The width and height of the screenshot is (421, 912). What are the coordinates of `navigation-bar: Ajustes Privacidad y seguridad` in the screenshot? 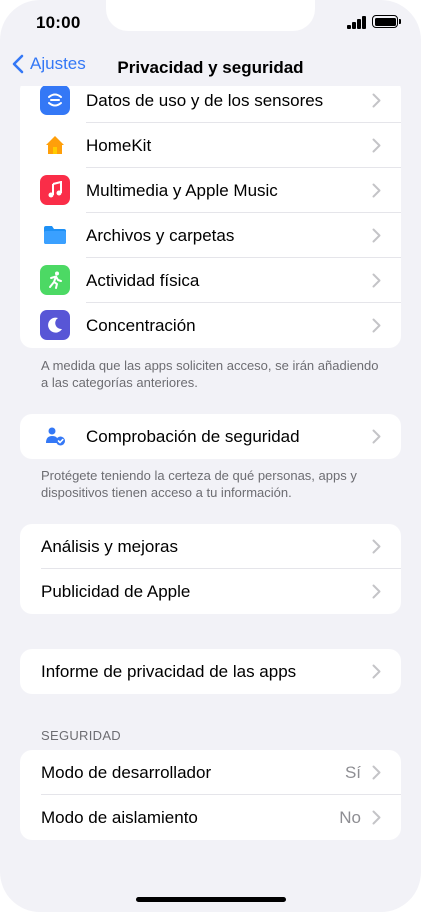 It's located at (210, 67).